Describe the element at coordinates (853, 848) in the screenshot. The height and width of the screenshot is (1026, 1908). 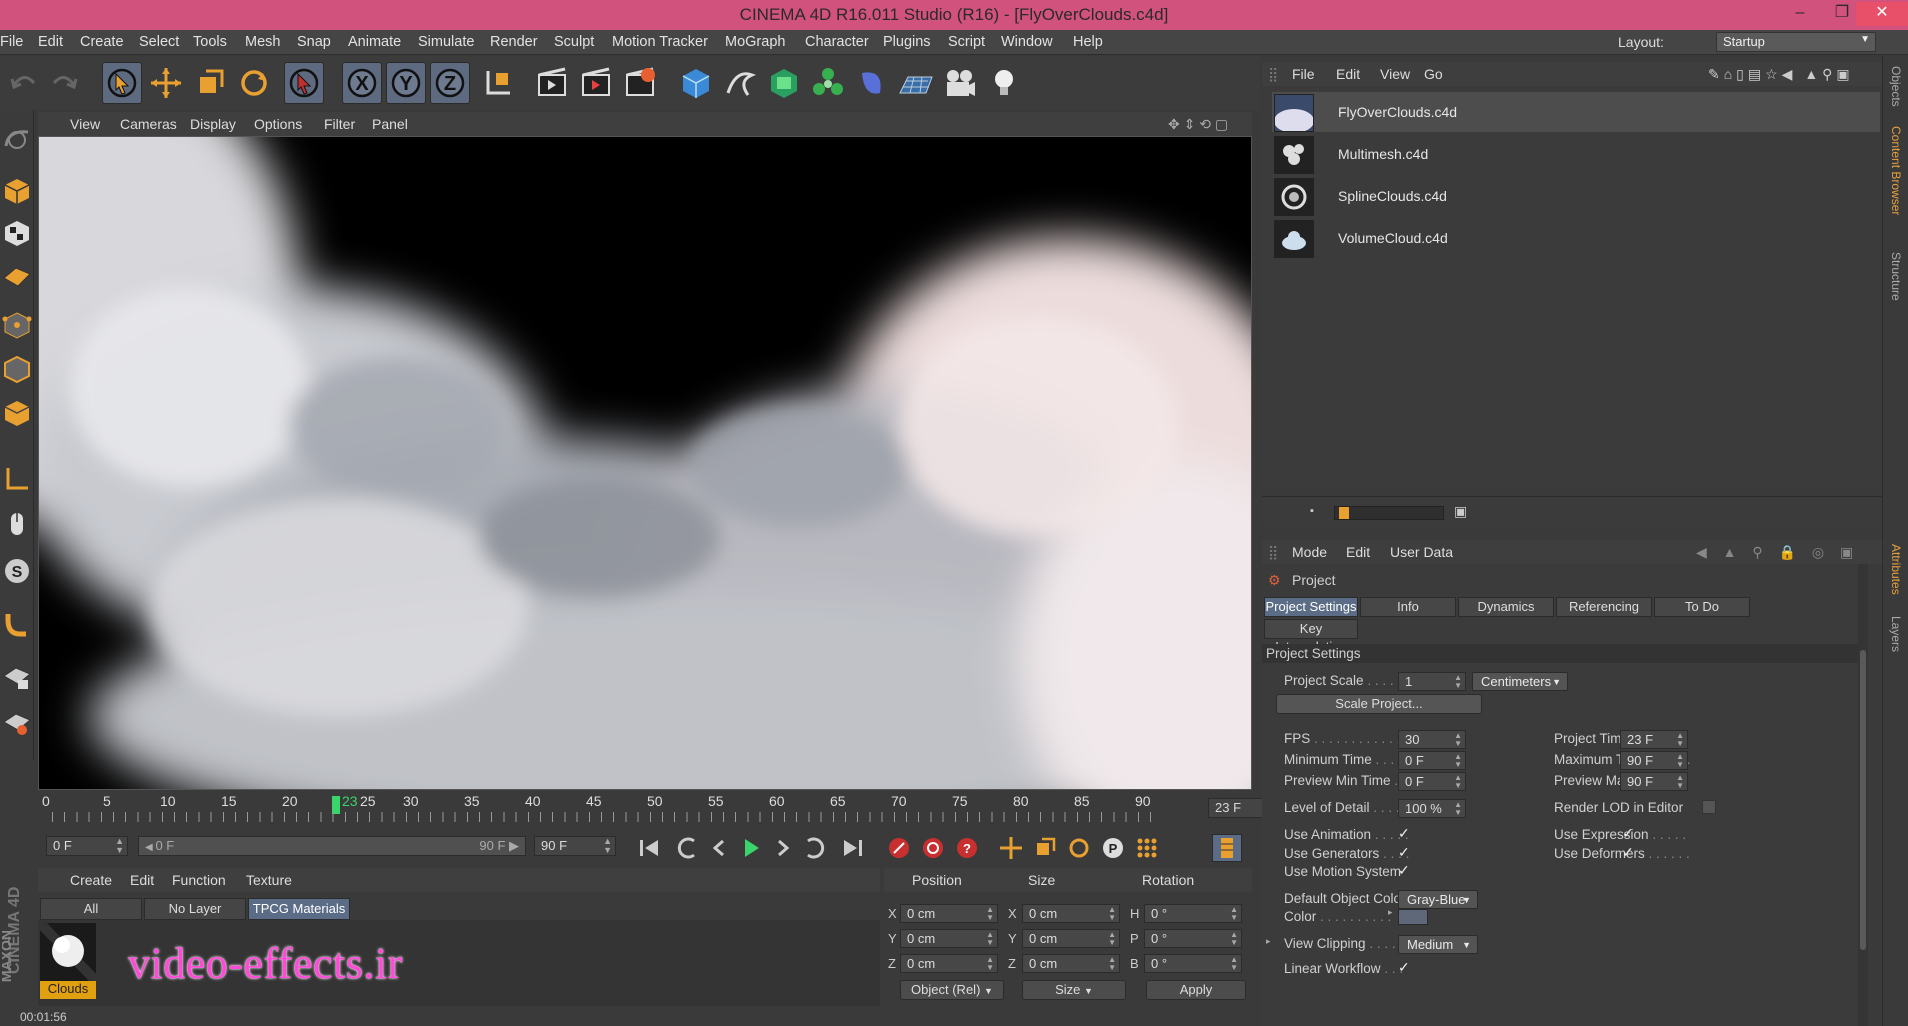
I see `go-to-end-icon` at that location.